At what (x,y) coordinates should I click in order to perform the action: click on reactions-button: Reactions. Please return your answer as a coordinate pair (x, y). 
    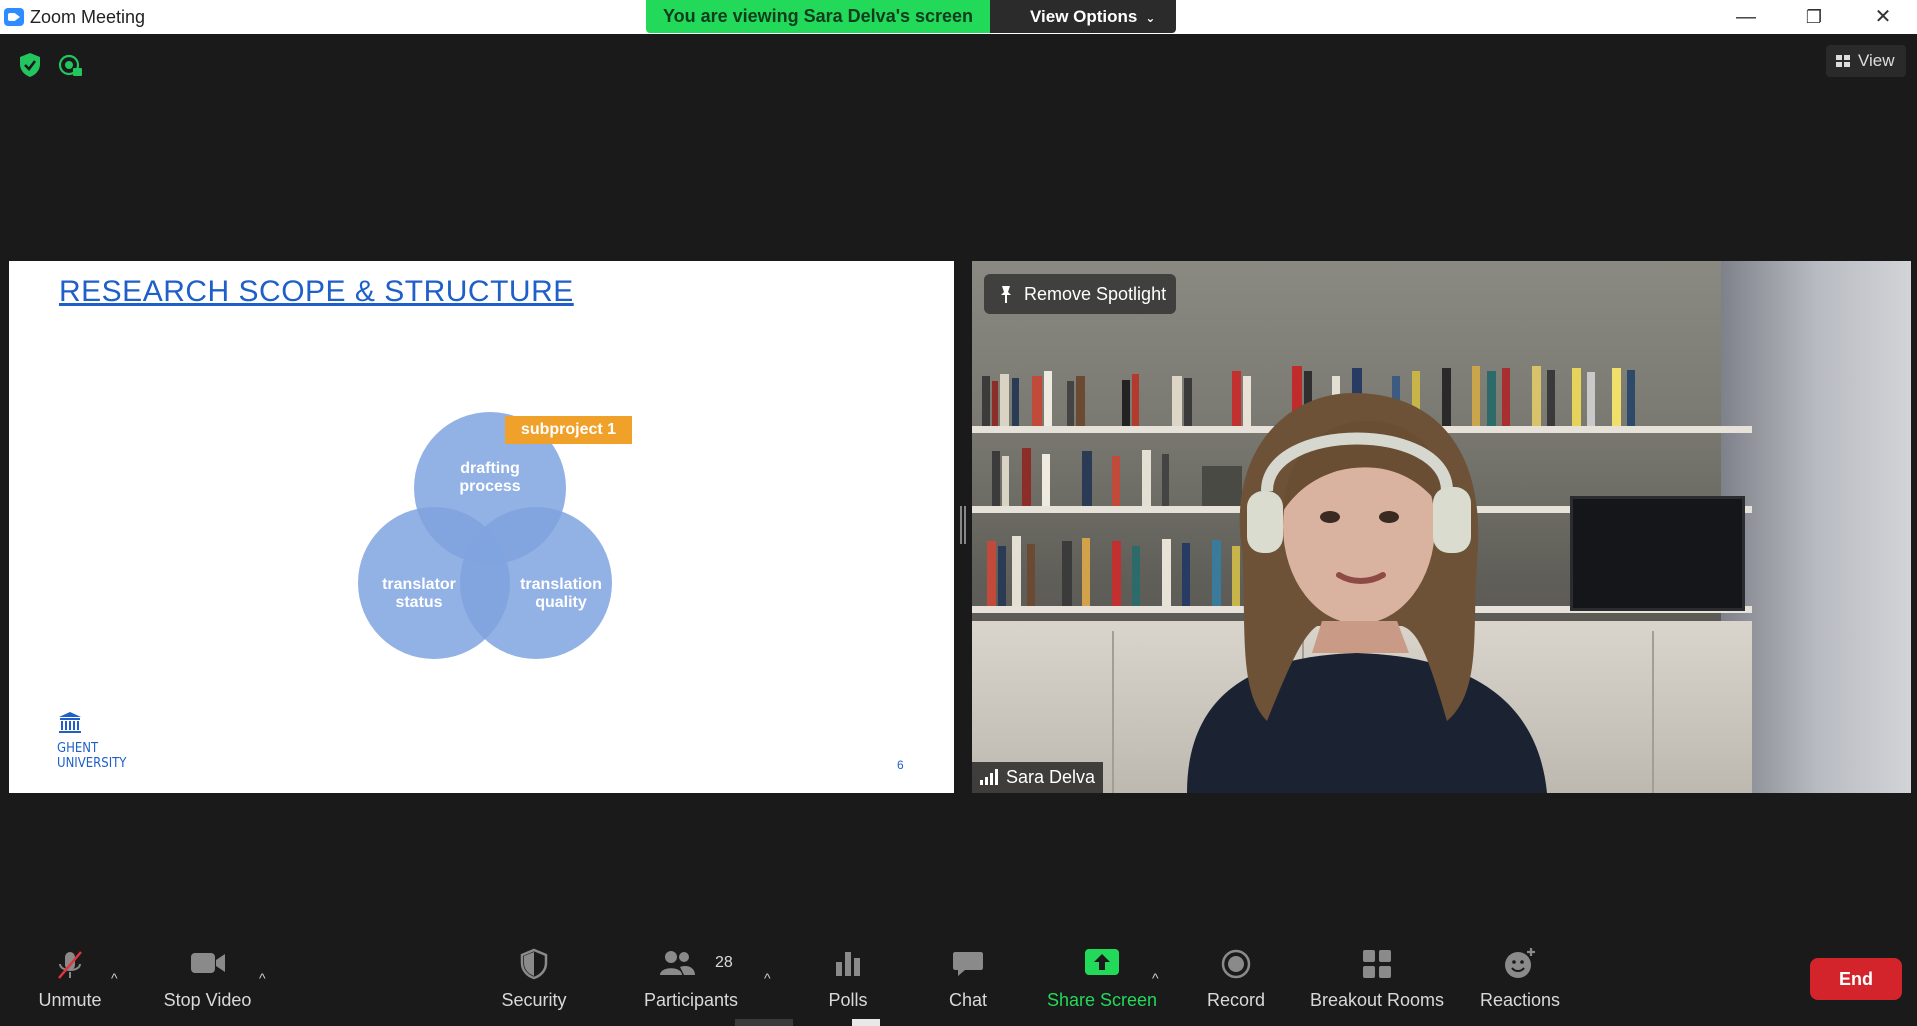
    Looking at the image, I should click on (1520, 977).